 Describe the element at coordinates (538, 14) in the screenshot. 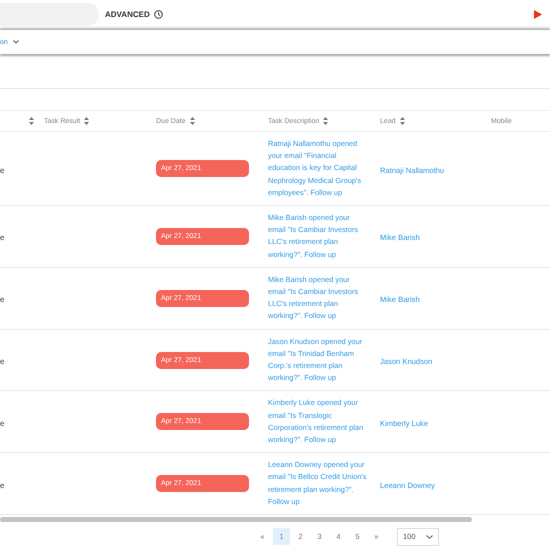

I see `play-icon` at that location.